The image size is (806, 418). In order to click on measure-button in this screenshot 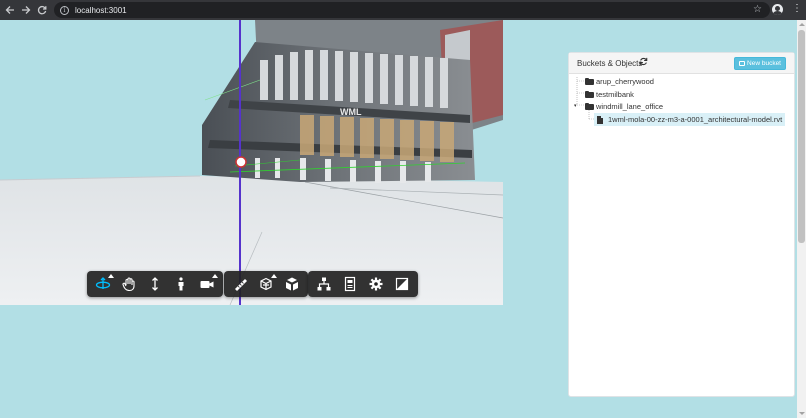, I will do `click(240, 284)`.